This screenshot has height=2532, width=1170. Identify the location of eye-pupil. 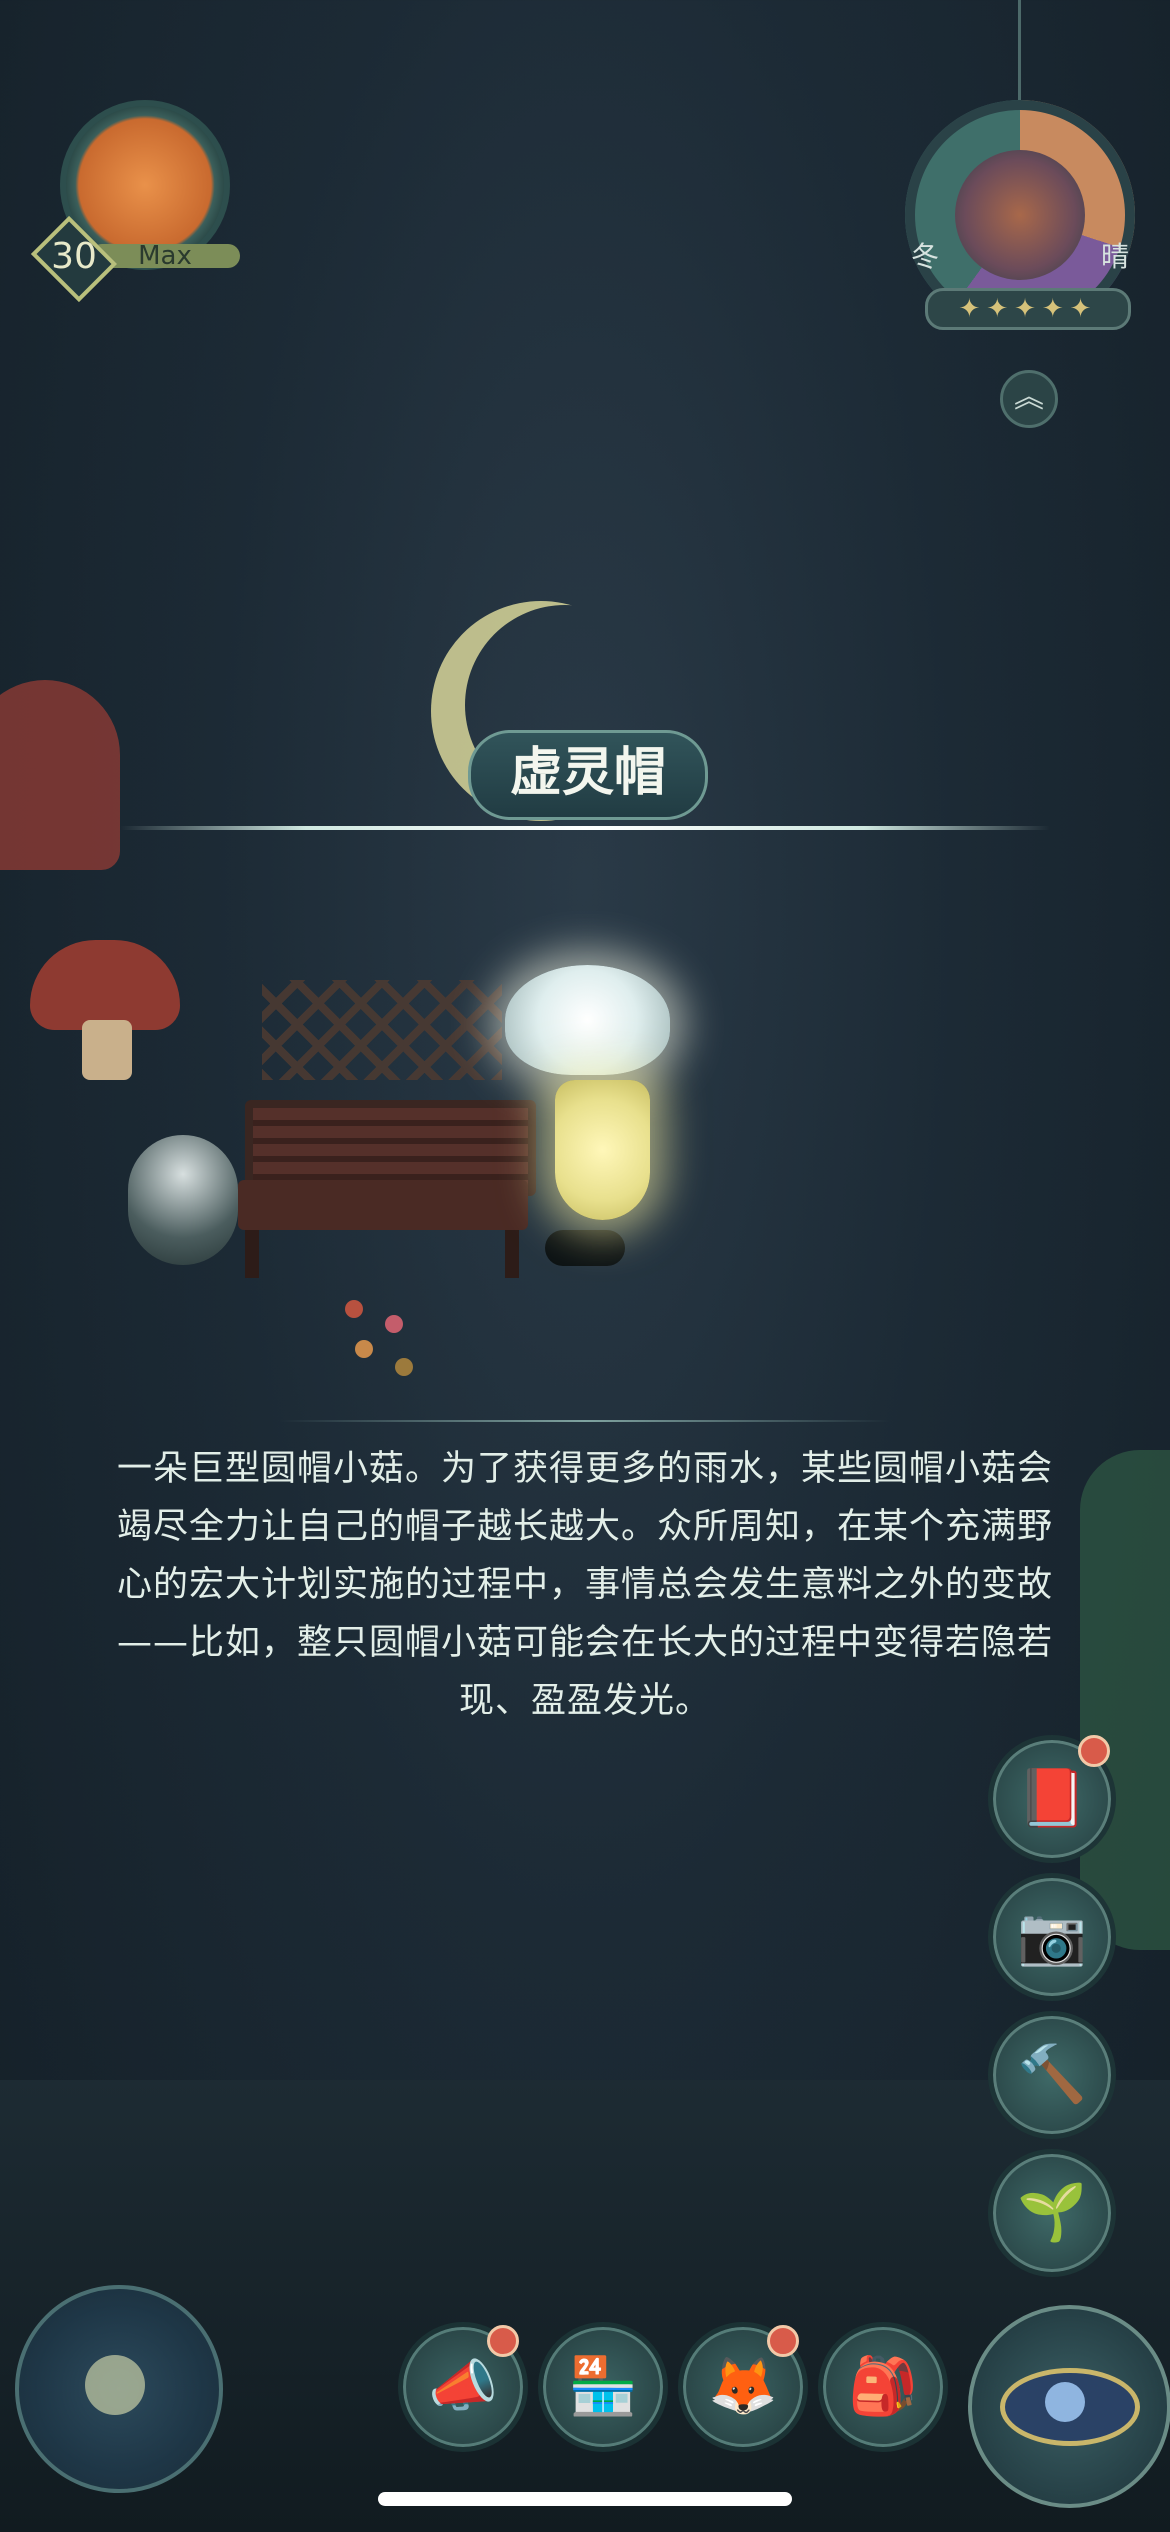
(1065, 2402).